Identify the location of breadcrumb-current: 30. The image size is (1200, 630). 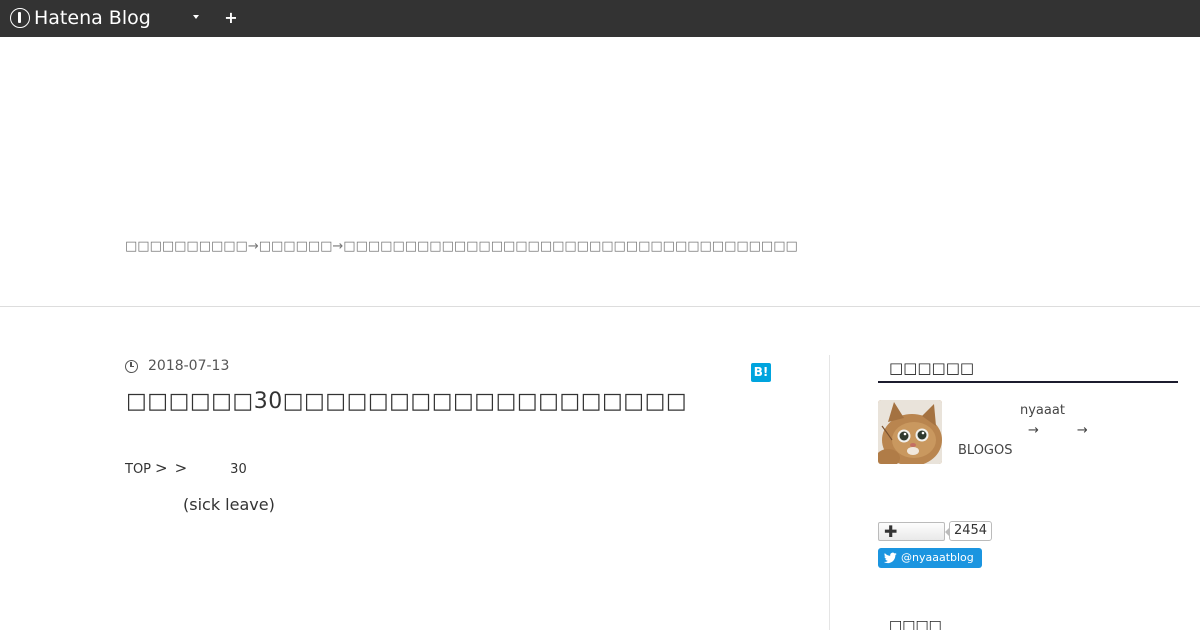
(238, 469).